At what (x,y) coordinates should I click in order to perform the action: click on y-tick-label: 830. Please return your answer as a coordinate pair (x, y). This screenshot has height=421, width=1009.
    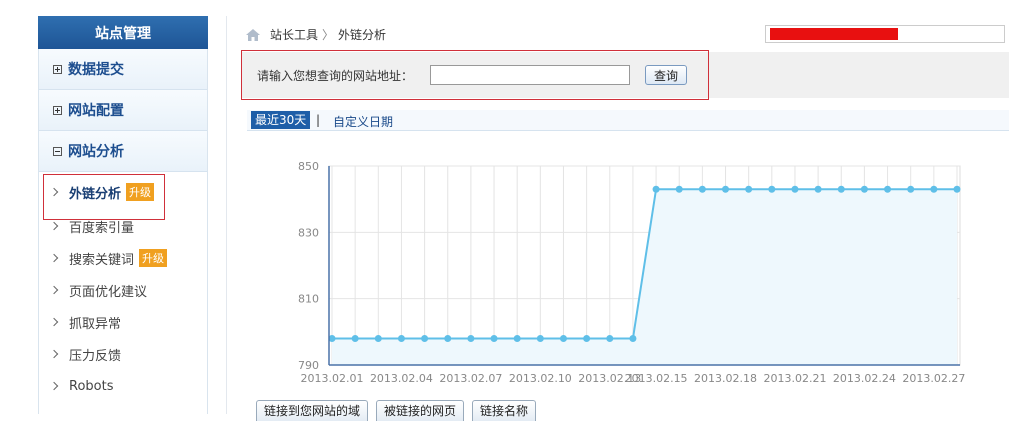
    Looking at the image, I should click on (308, 232).